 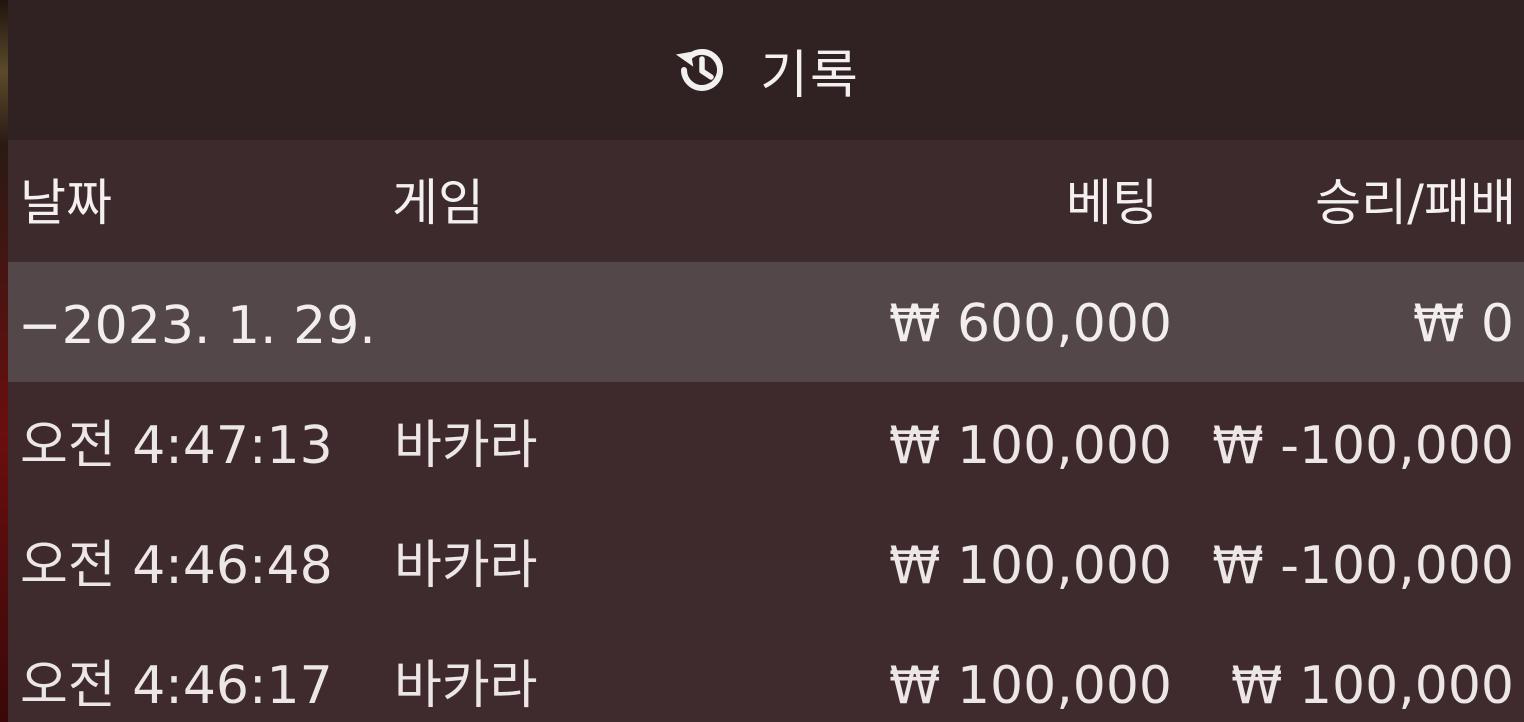 What do you see at coordinates (176, 566) in the screenshot?
I see `row-time: 오전 4:46:48` at bounding box center [176, 566].